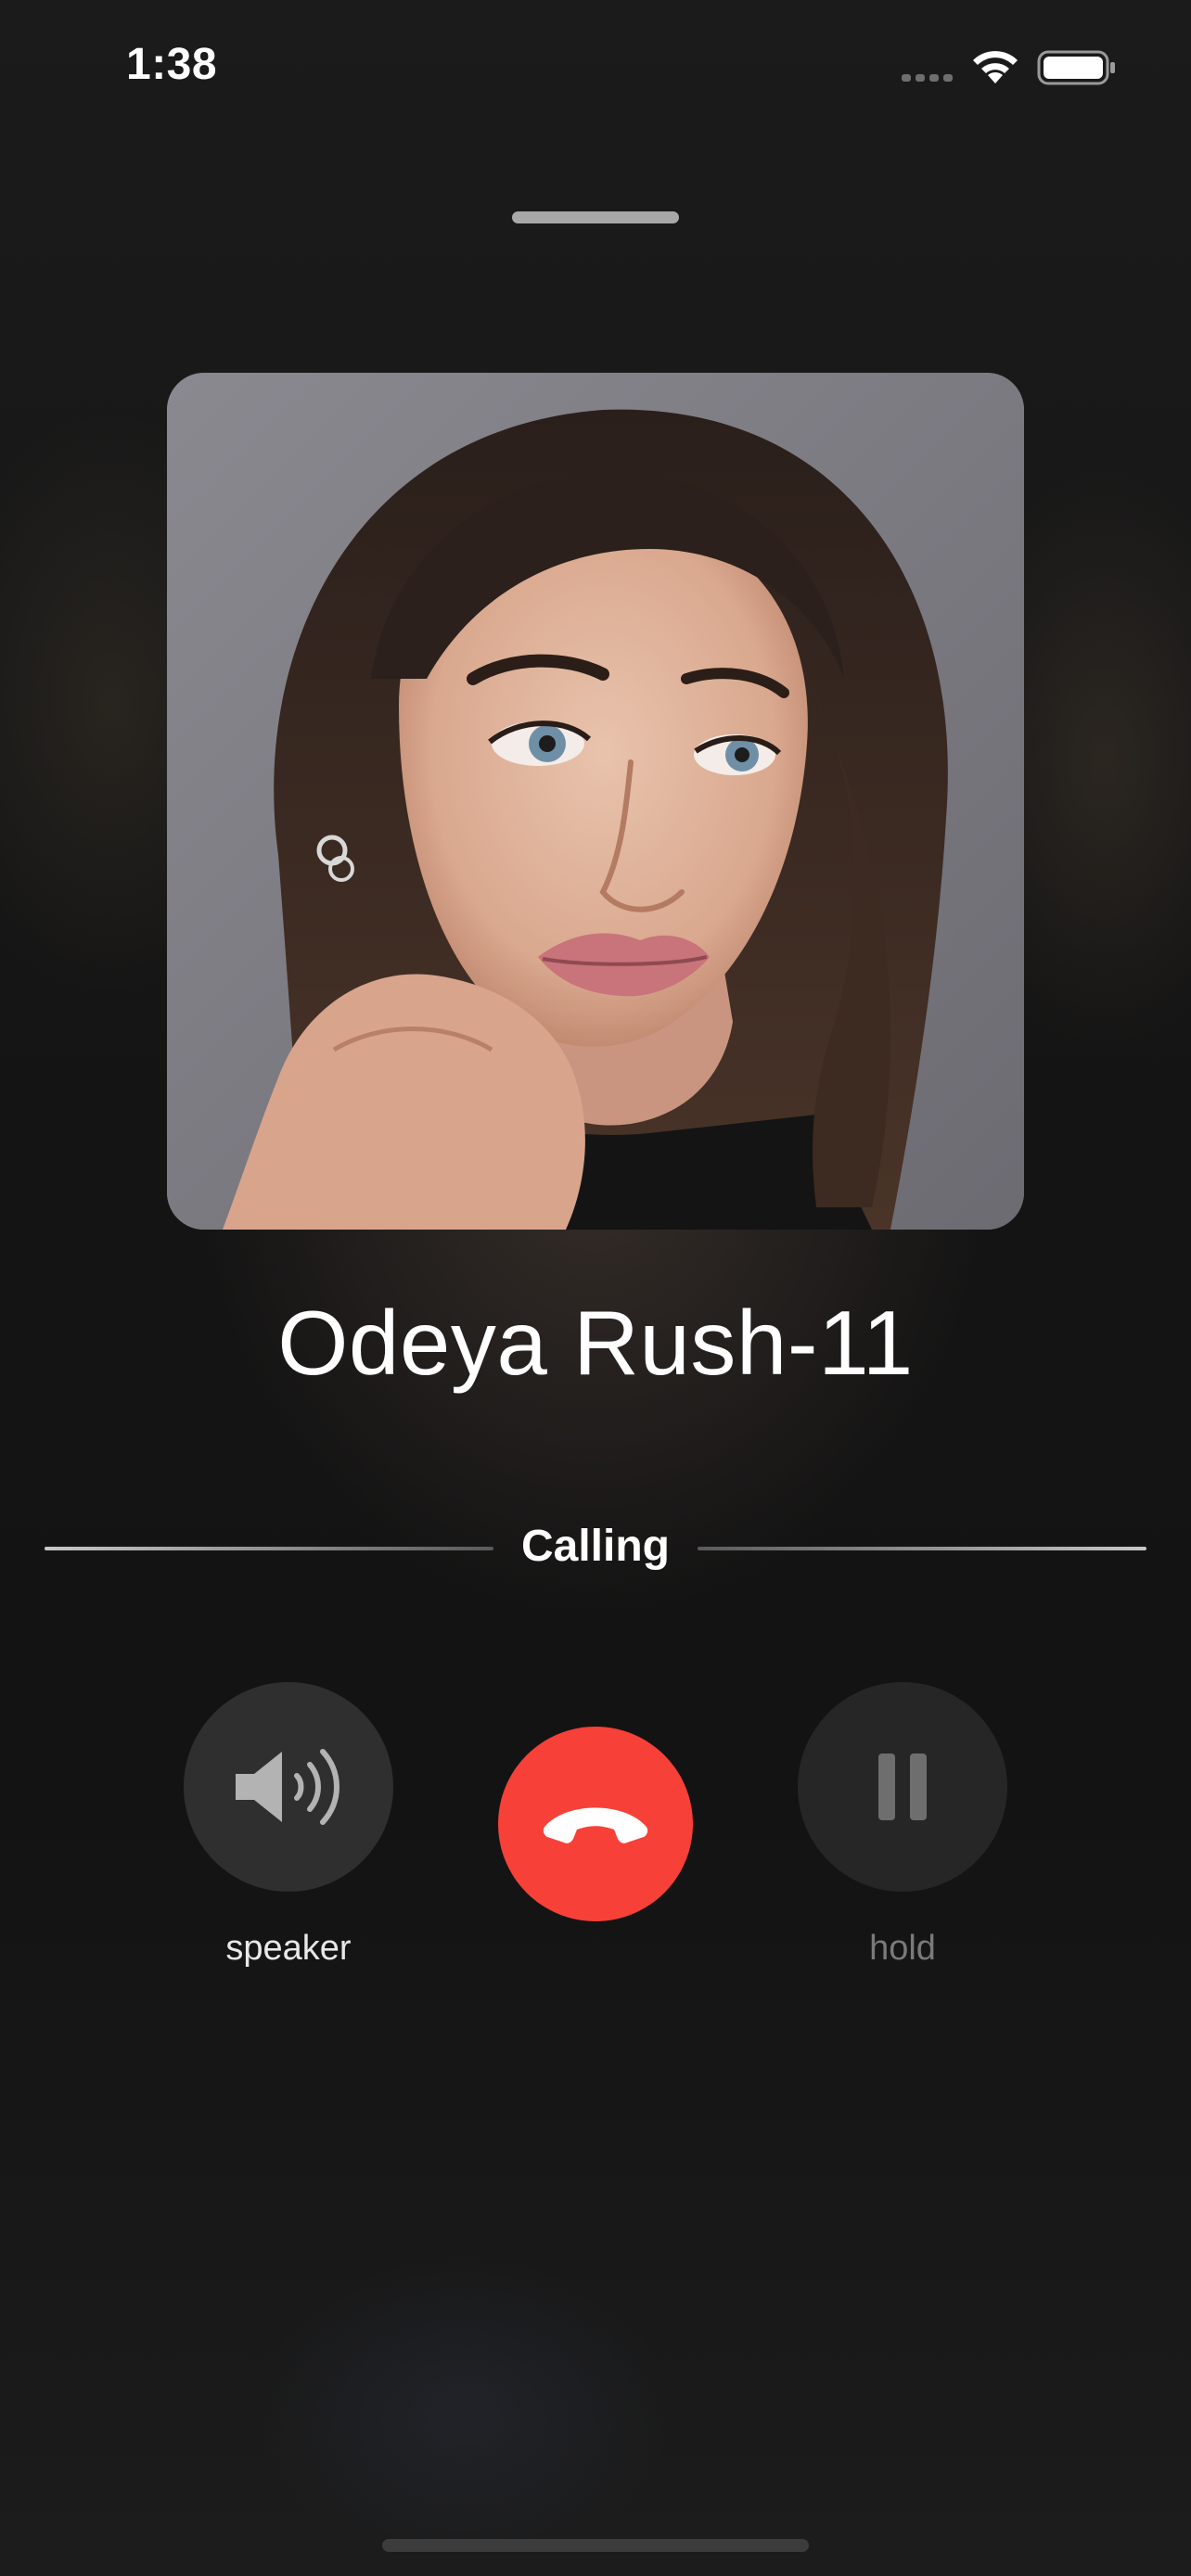 The height and width of the screenshot is (2576, 1191). What do you see at coordinates (929, 77) in the screenshot?
I see `cellular-signal-icon` at bounding box center [929, 77].